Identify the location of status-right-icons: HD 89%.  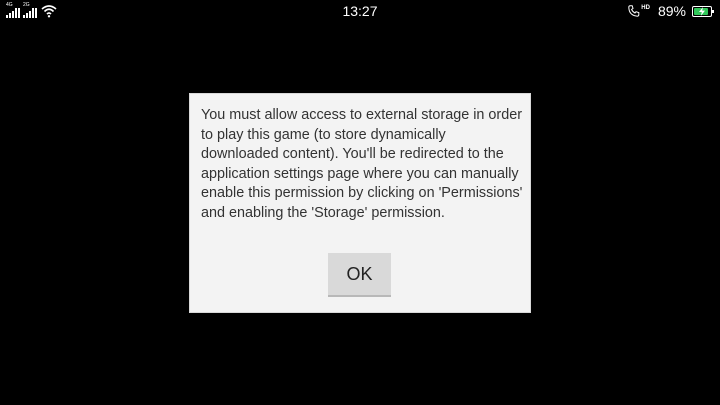
(671, 11).